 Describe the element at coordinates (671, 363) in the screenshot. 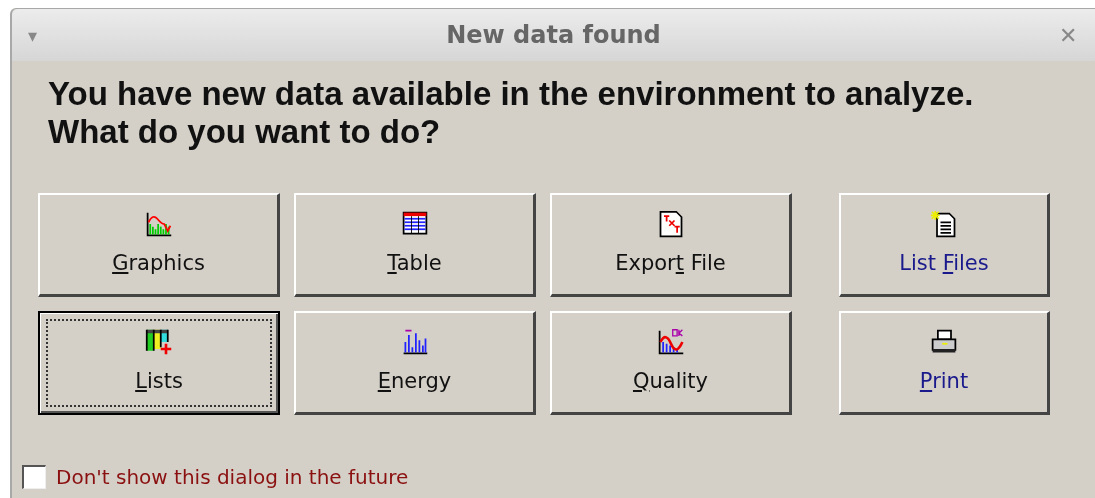

I see `action-button: Quality` at that location.